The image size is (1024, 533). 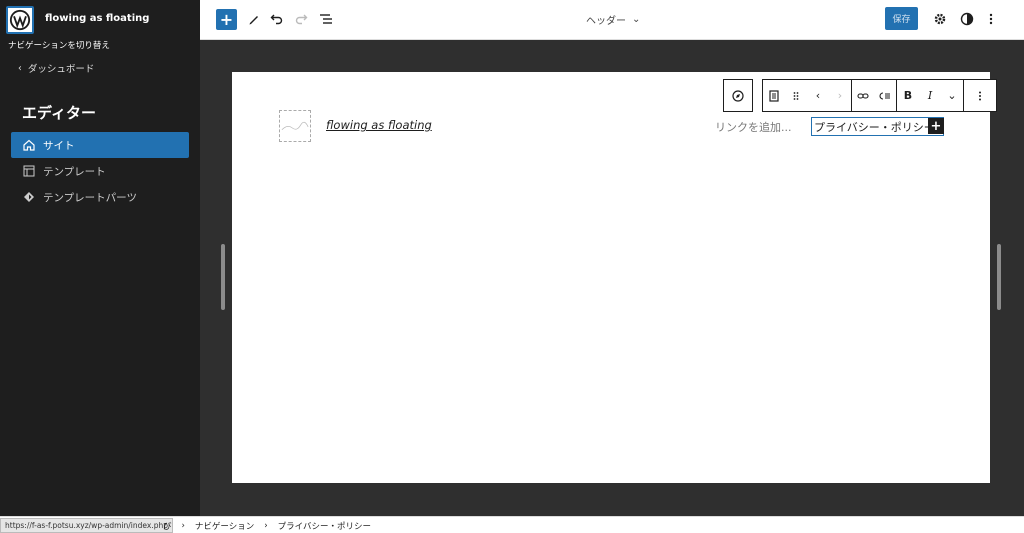 I want to click on site-name: flowing as floating, so click(x=97, y=18).